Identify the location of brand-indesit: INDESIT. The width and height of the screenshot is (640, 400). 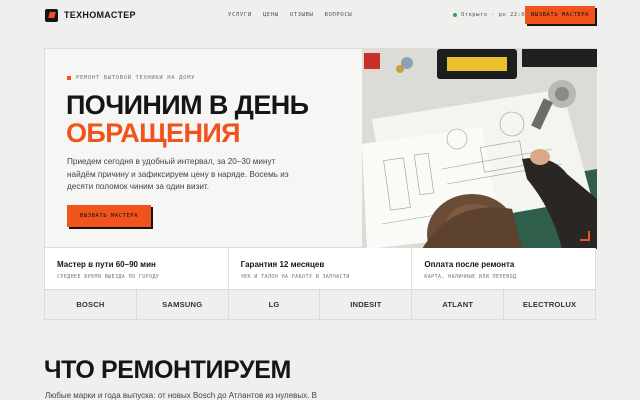
(366, 304).